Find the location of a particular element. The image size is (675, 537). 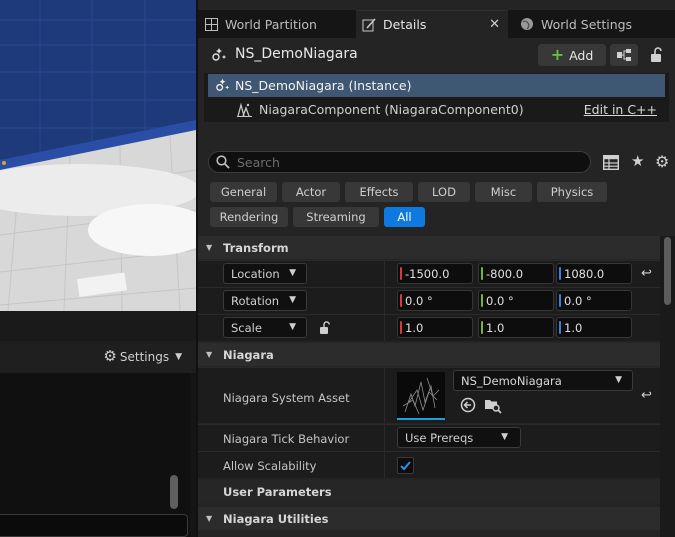

tab-world-partition: World Partition is located at coordinates (276, 24).